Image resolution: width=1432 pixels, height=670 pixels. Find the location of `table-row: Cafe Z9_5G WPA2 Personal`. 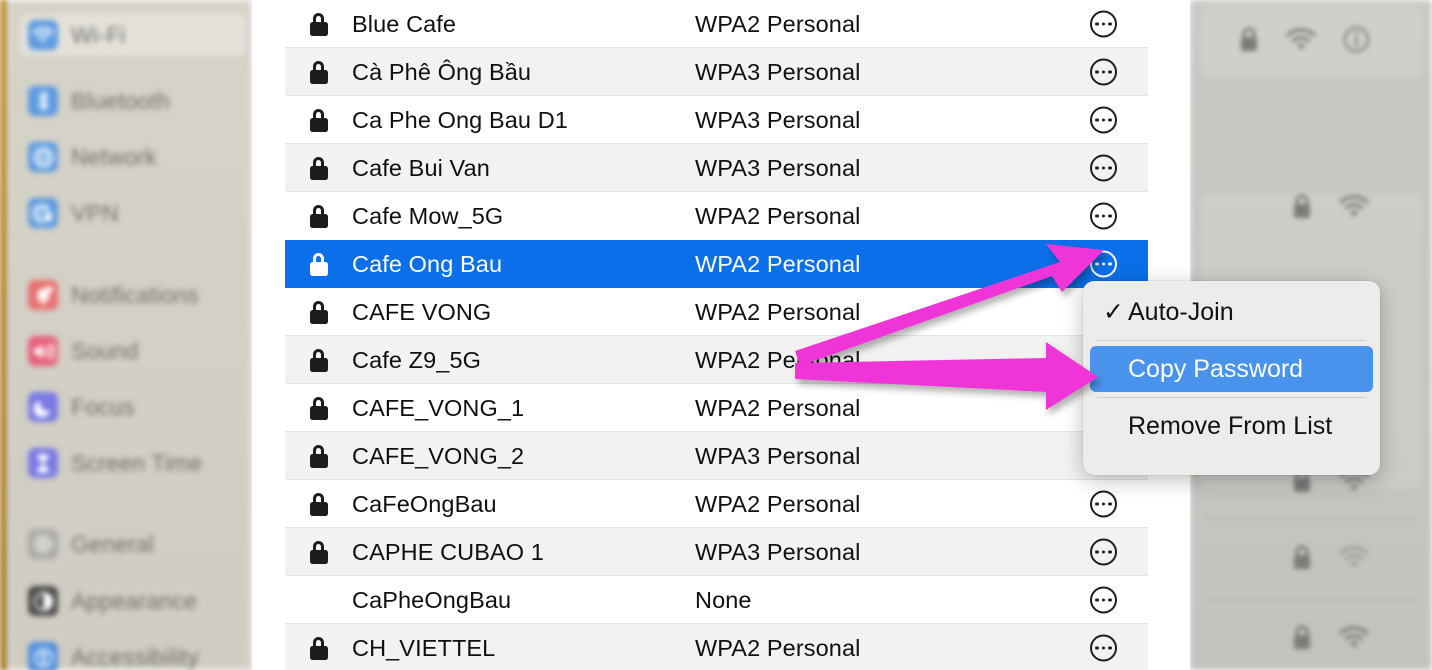

table-row: Cafe Z9_5G WPA2 Personal is located at coordinates (716, 360).